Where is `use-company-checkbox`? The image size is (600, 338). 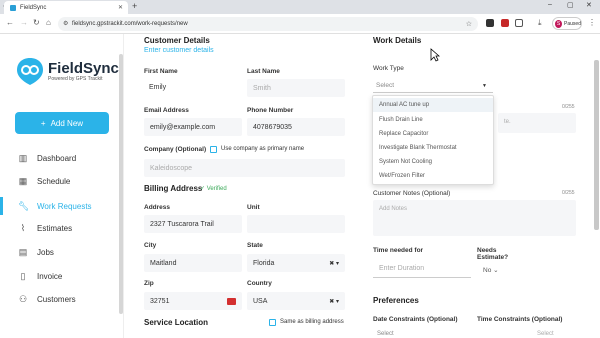
use-company-checkbox is located at coordinates (213, 149).